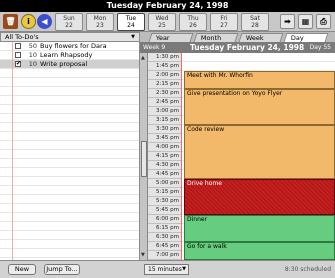  What do you see at coordinates (167, 6) in the screenshot?
I see `window-title: Tuesday February 24, 1998` at bounding box center [167, 6].